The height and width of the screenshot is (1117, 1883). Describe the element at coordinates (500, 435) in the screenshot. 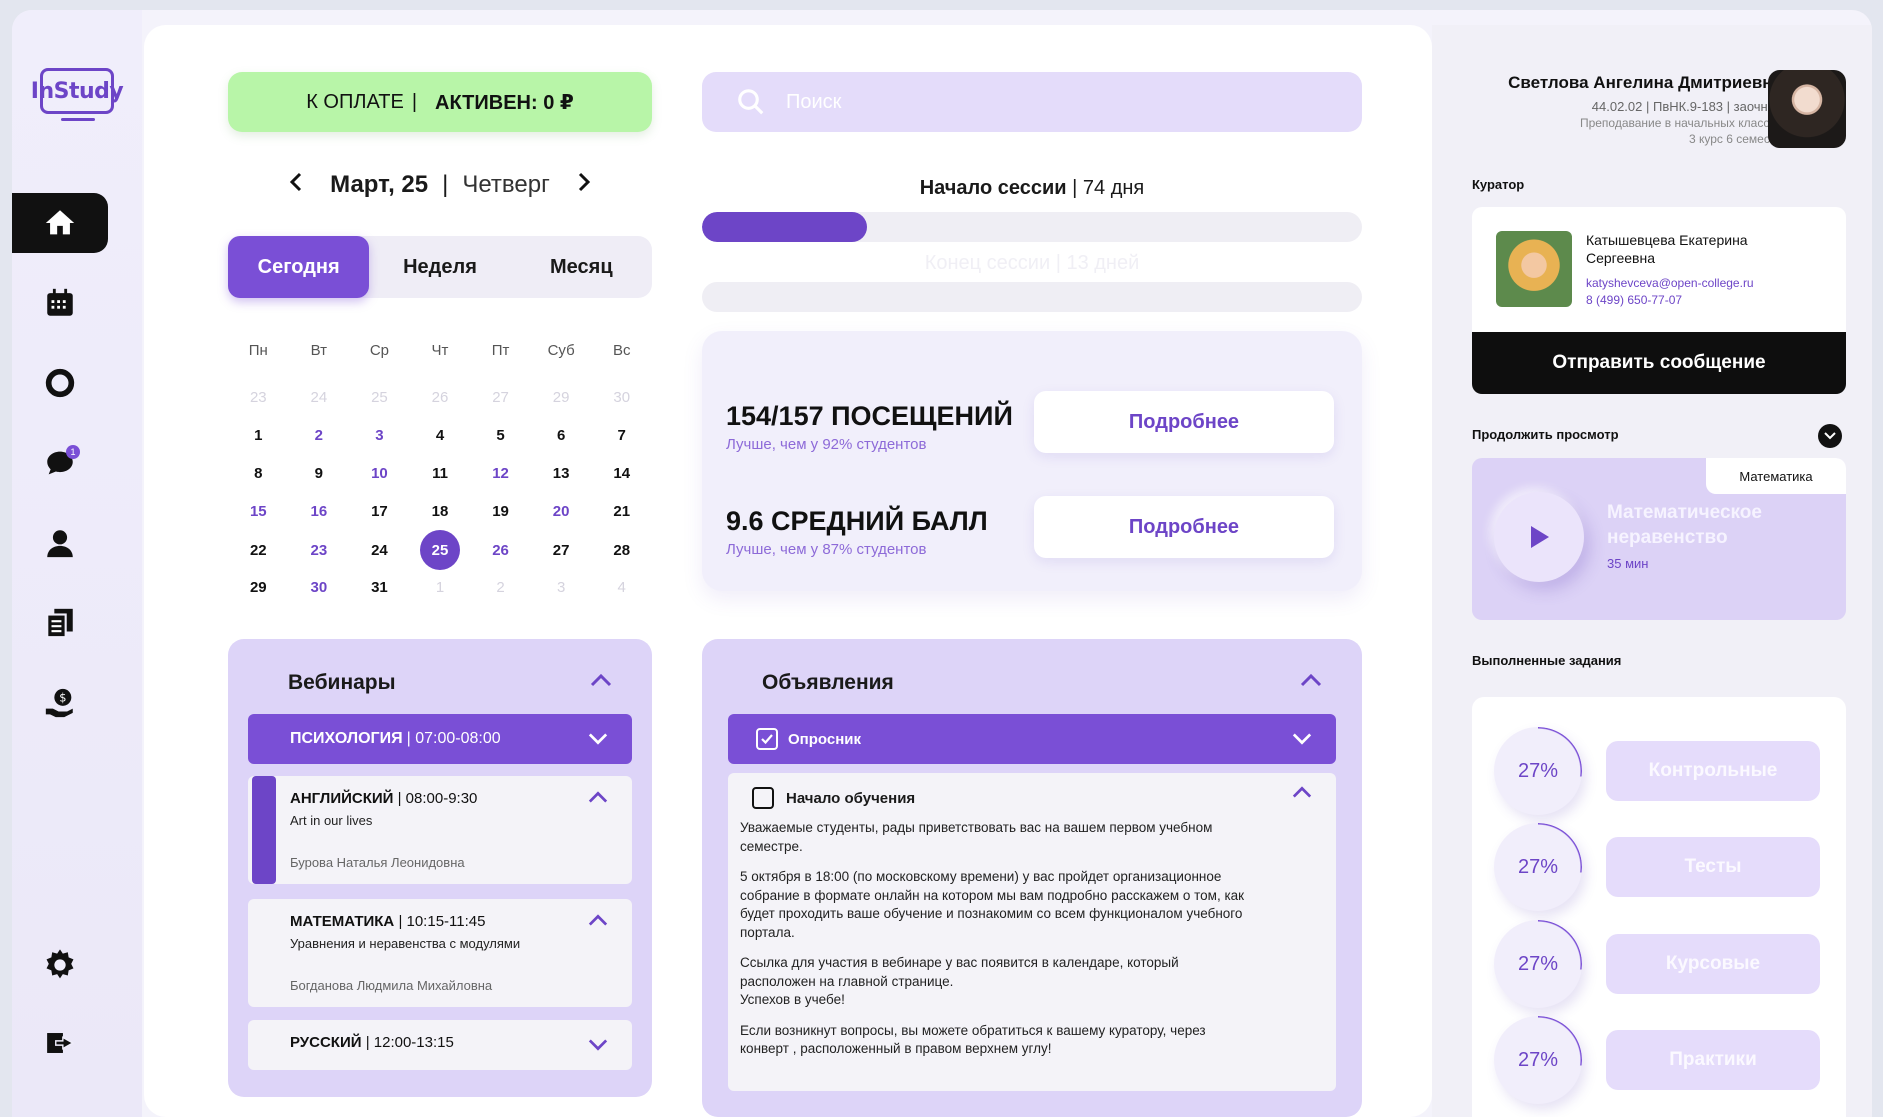

I see `calendar-day: 5` at that location.